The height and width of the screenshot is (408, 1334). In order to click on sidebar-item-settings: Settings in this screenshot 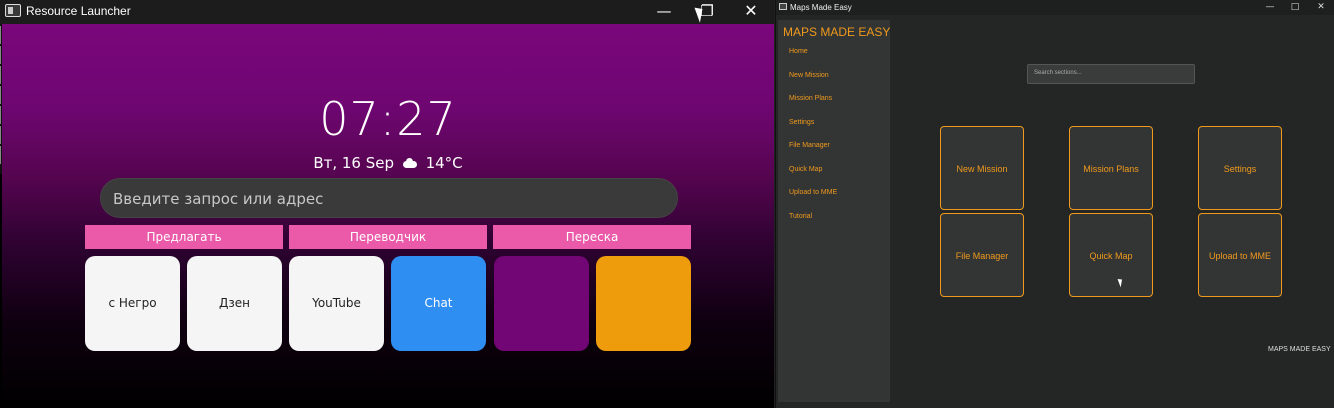, I will do `click(801, 122)`.